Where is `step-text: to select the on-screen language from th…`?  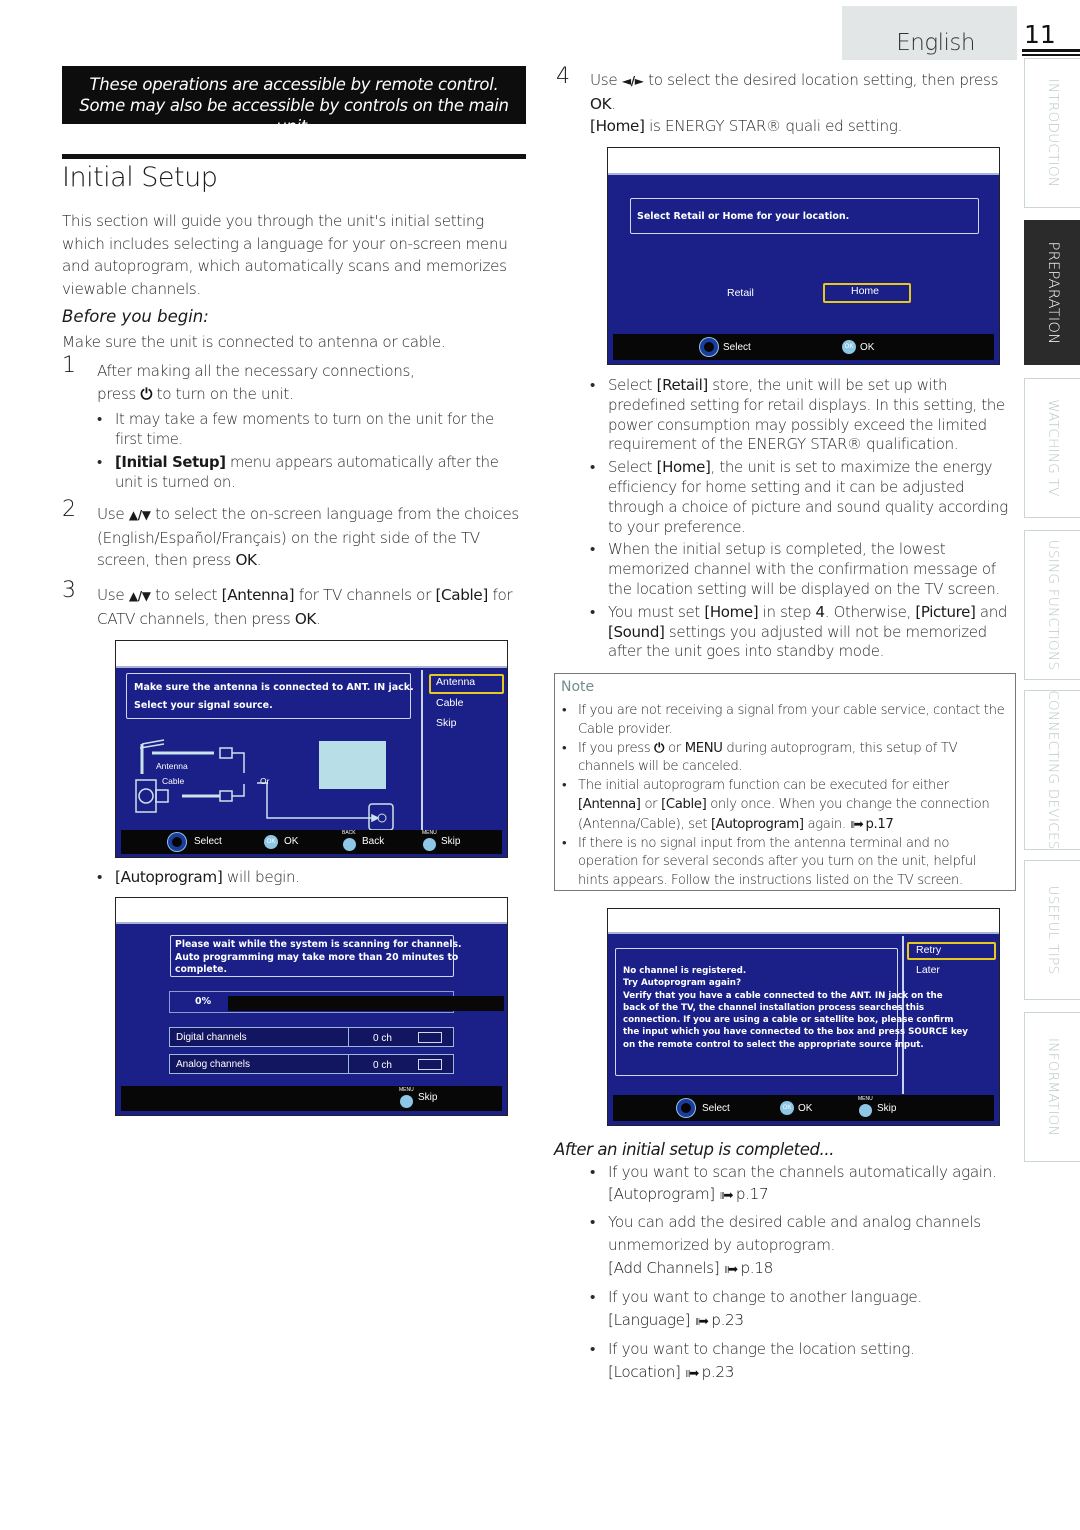
step-text: to select the on-screen language from th… is located at coordinates (308, 537).